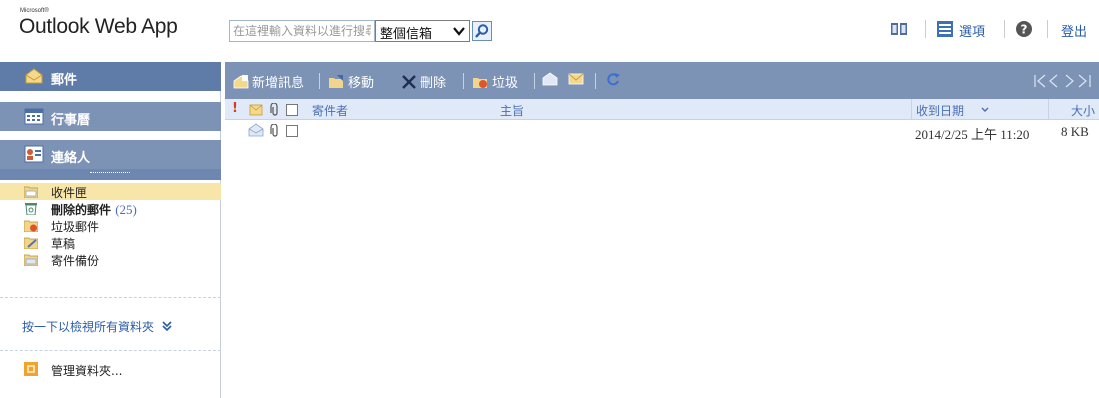 The height and width of the screenshot is (398, 1099). I want to click on column-size: 大小, so click(1083, 110).